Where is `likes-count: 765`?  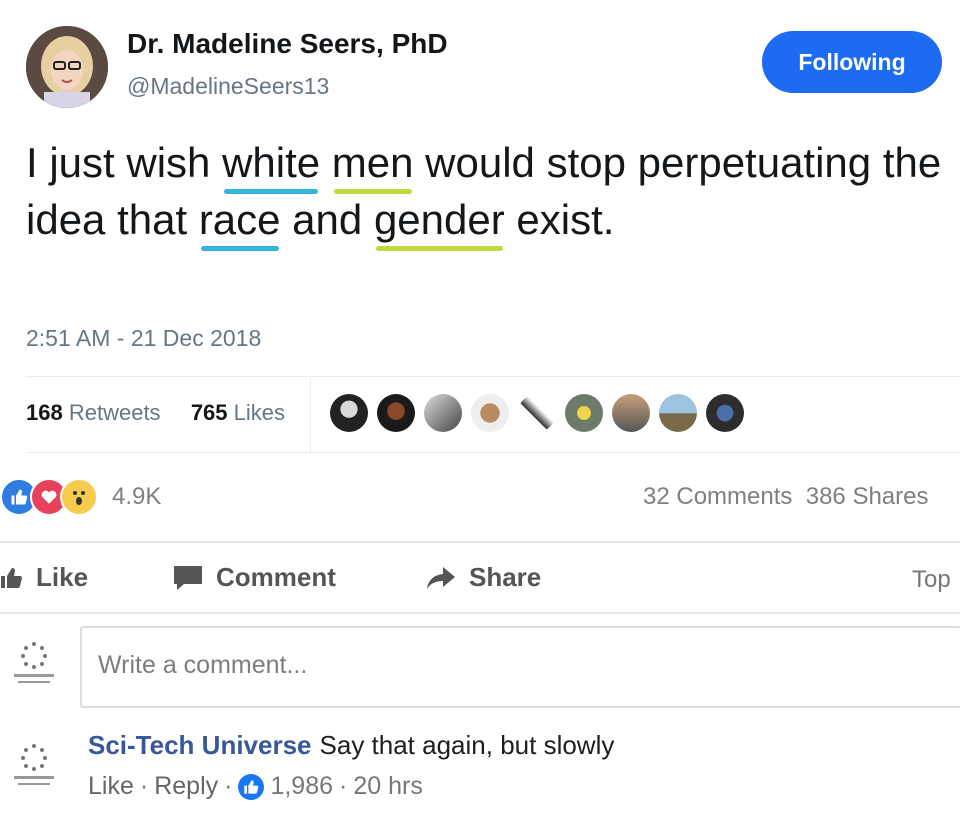
likes-count: 765 is located at coordinates (209, 412).